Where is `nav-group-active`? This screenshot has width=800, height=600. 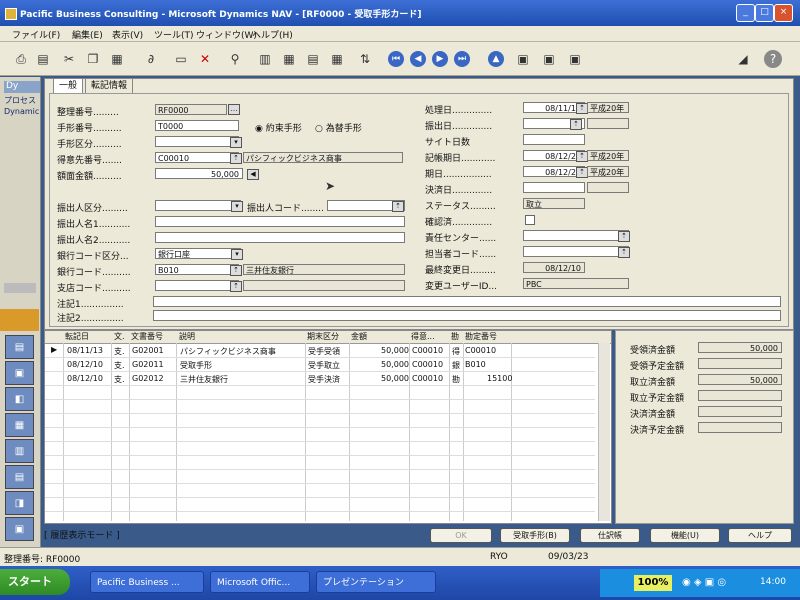 nav-group-active is located at coordinates (19, 320).